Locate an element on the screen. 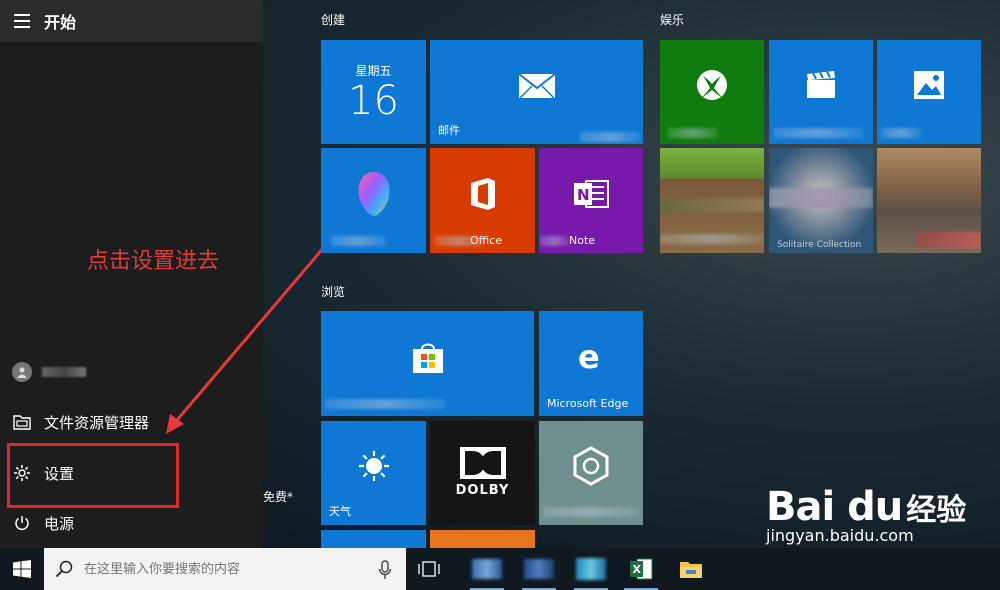  tile-calendar: 星期五 16 is located at coordinates (373, 92).